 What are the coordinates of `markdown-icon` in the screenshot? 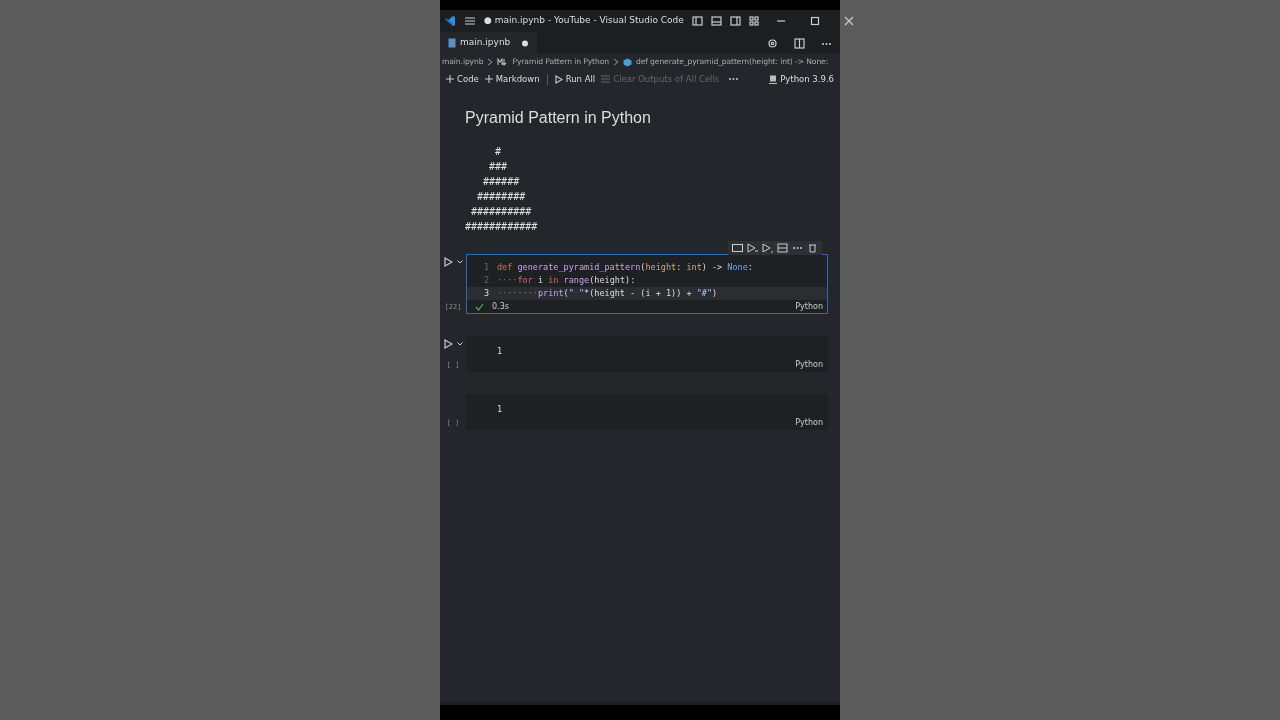 It's located at (503, 62).